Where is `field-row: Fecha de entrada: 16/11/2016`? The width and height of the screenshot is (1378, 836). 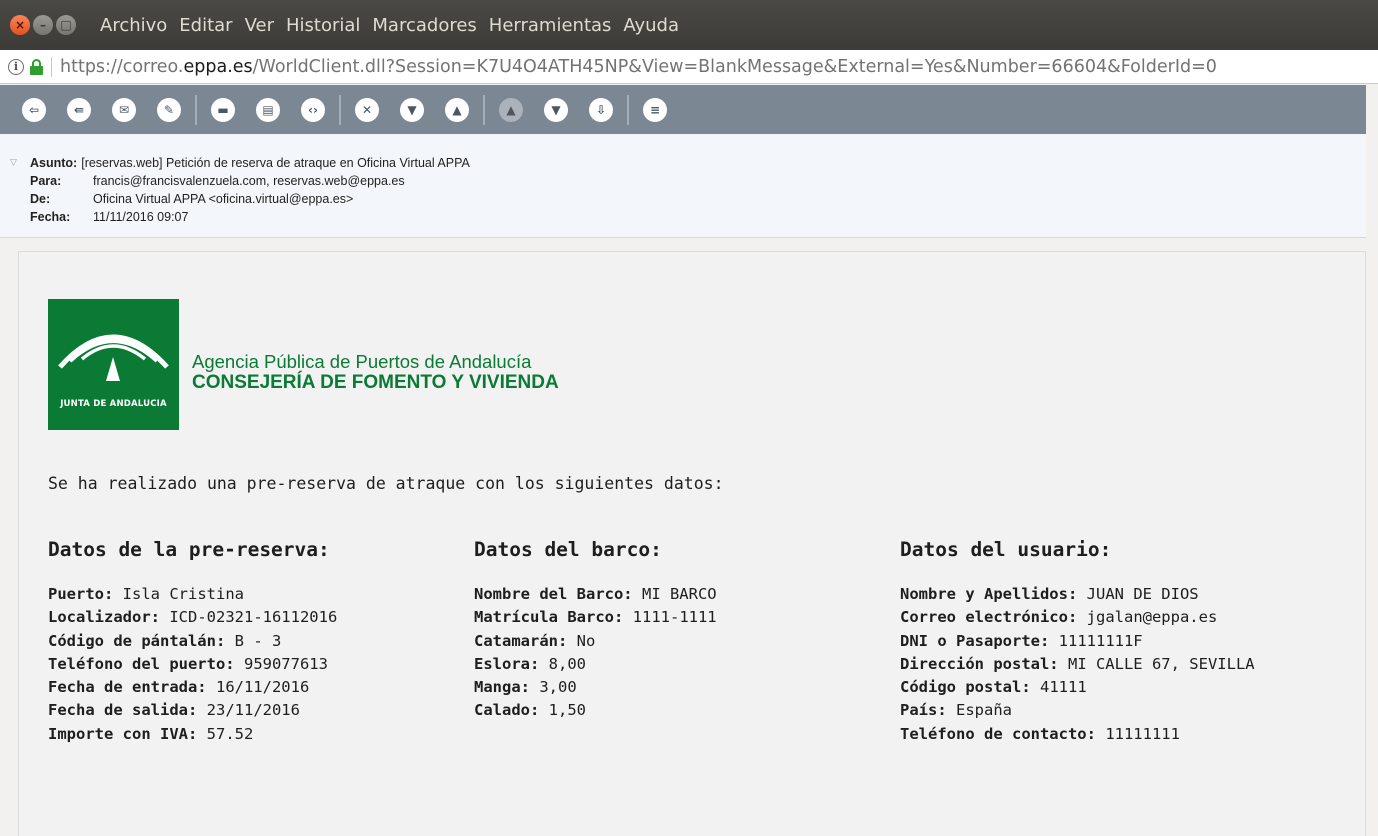 field-row: Fecha de entrada: 16/11/2016 is located at coordinates (192, 687).